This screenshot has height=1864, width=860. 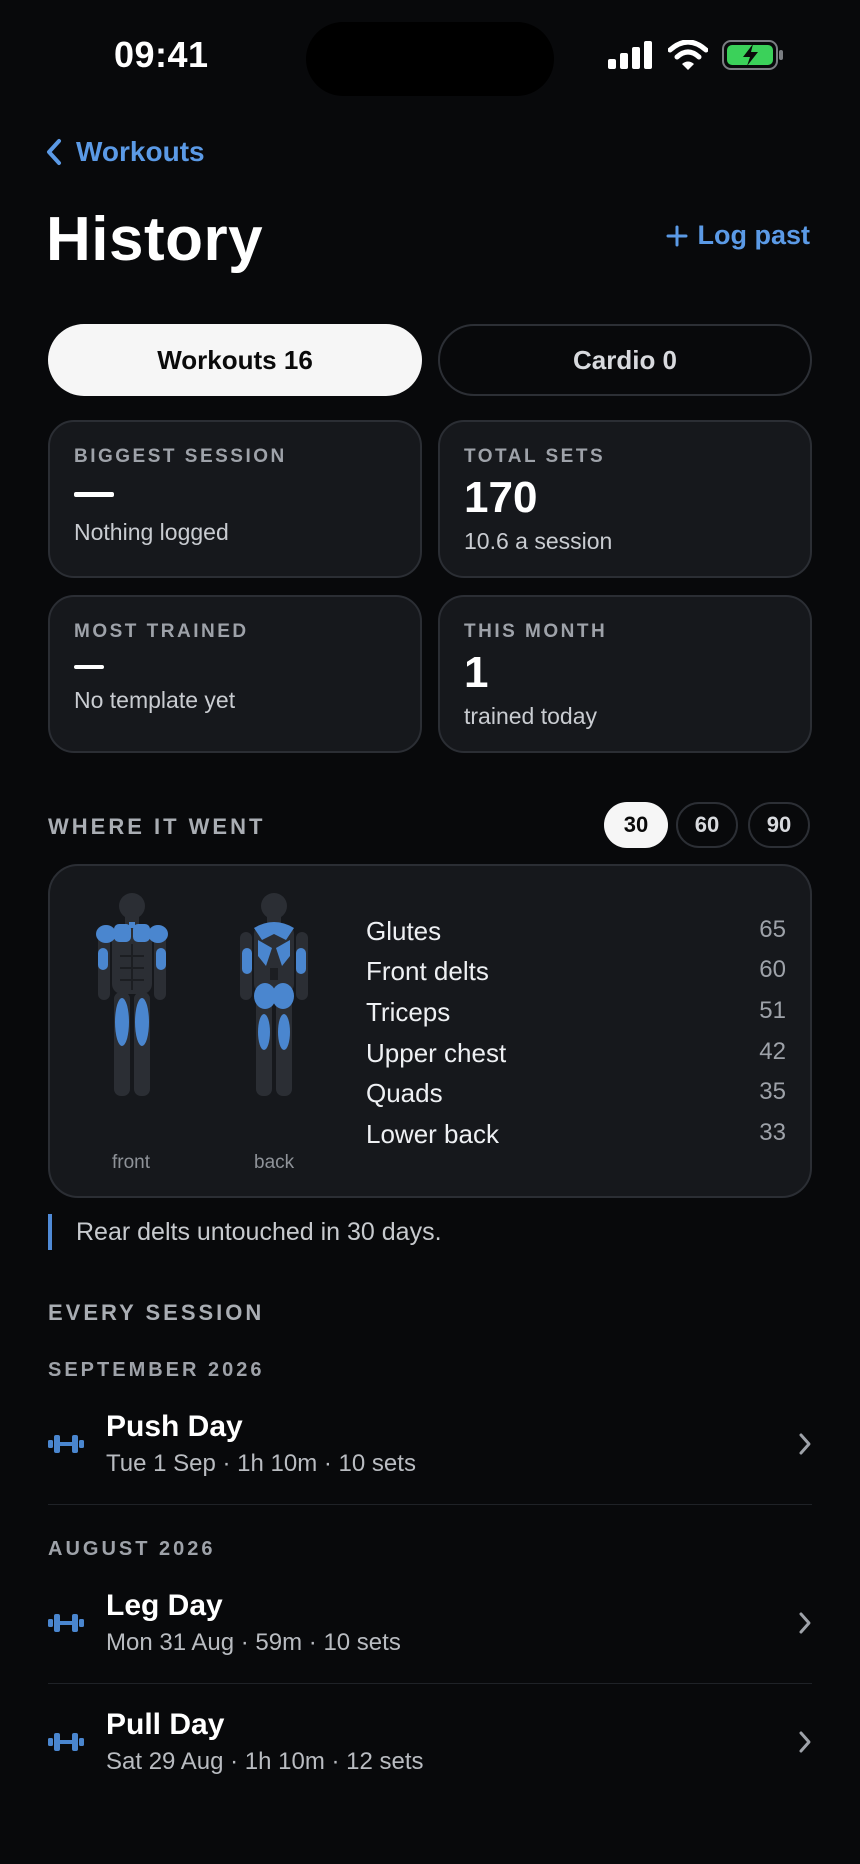 What do you see at coordinates (261, 1463) in the screenshot?
I see `session-meta: Tue 1 Sep · 1h 10m · 10 sets` at bounding box center [261, 1463].